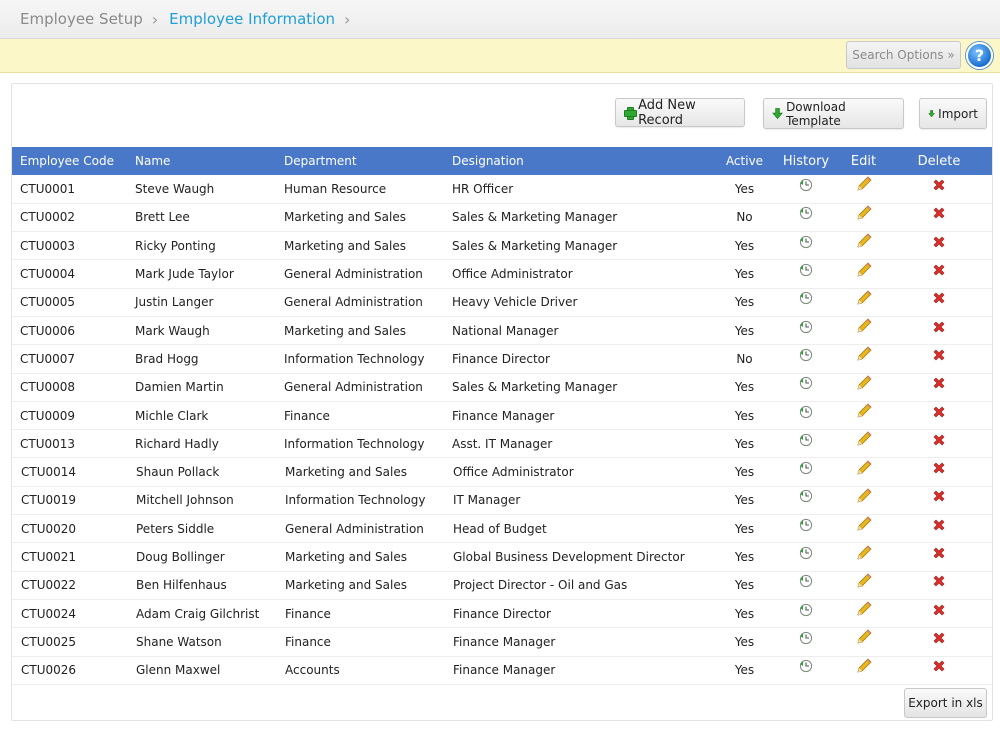 The width and height of the screenshot is (1000, 729). Describe the element at coordinates (903, 55) in the screenshot. I see `search-options-button: Search Options »` at that location.